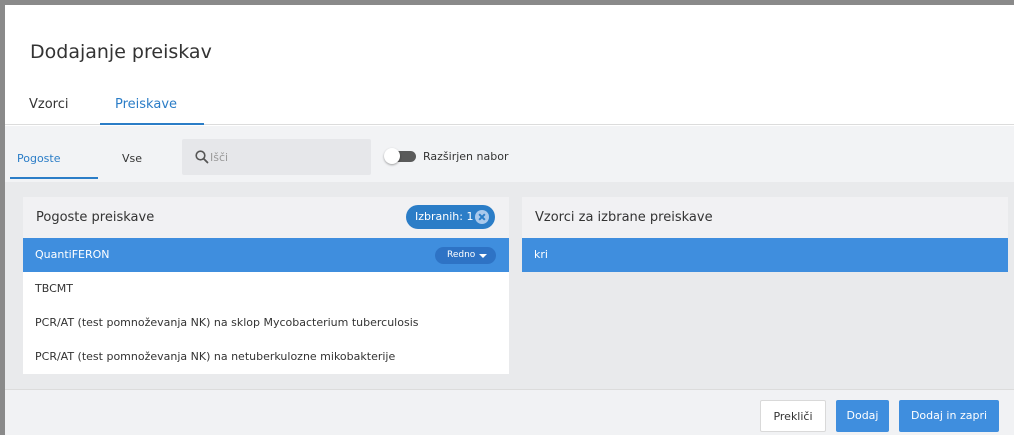 The image size is (1014, 435). Describe the element at coordinates (152, 124) in the screenshot. I see `active-tab-indicator` at that location.